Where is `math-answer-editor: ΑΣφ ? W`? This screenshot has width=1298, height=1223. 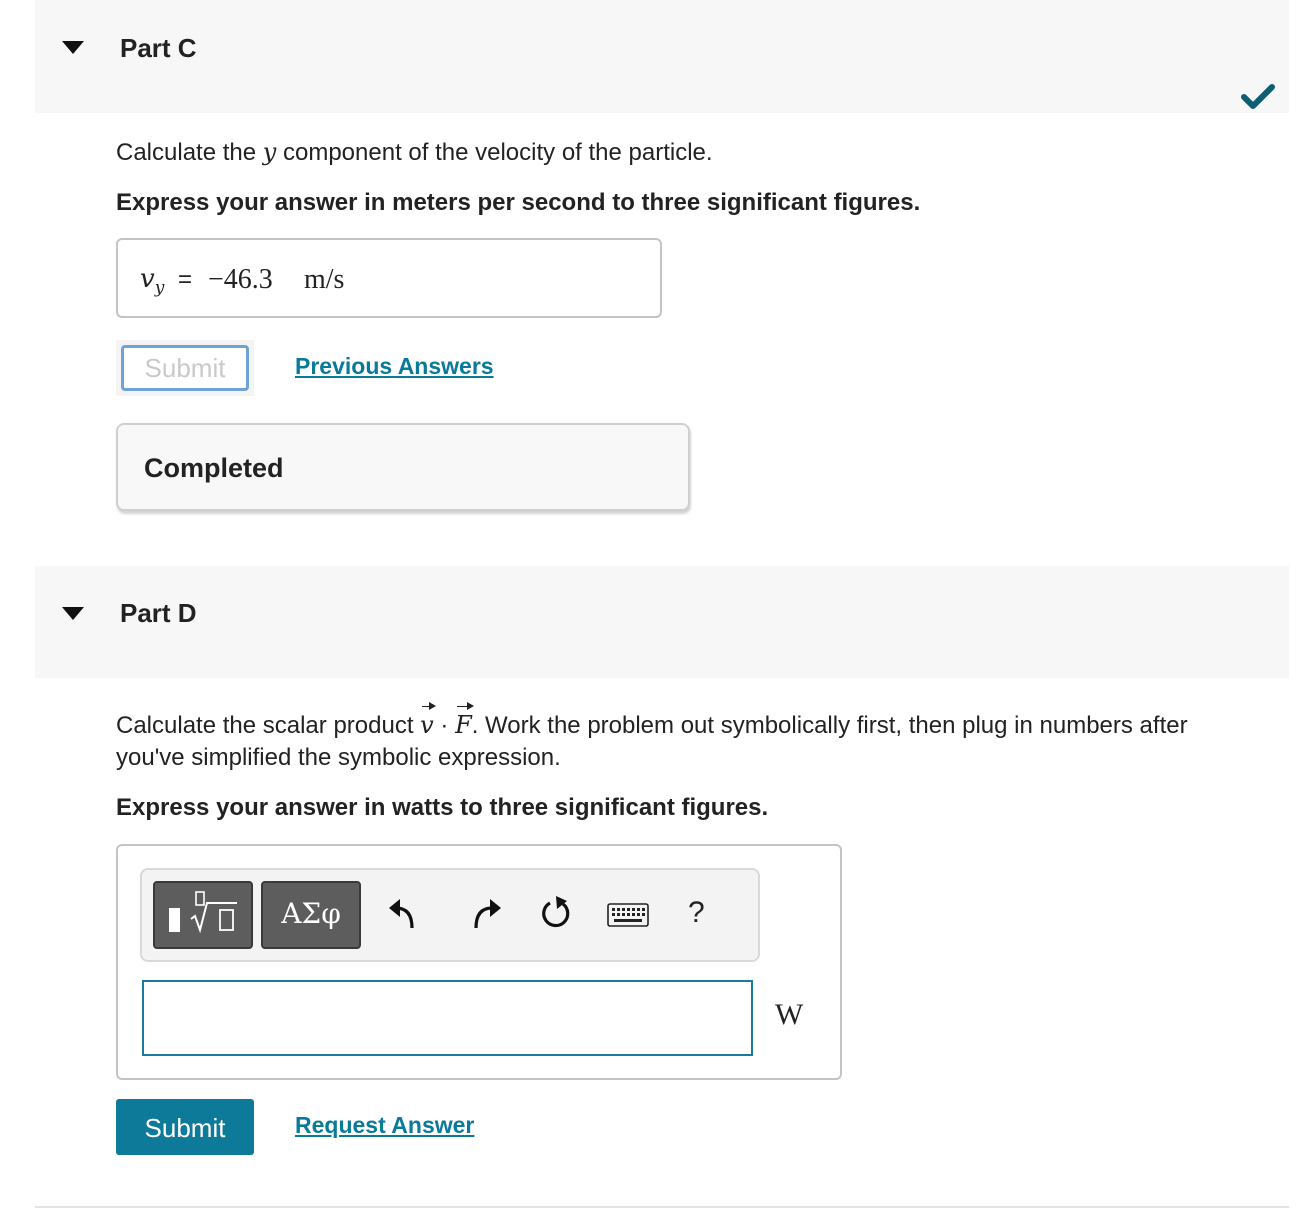 math-answer-editor: ΑΣφ ? W is located at coordinates (479, 962).